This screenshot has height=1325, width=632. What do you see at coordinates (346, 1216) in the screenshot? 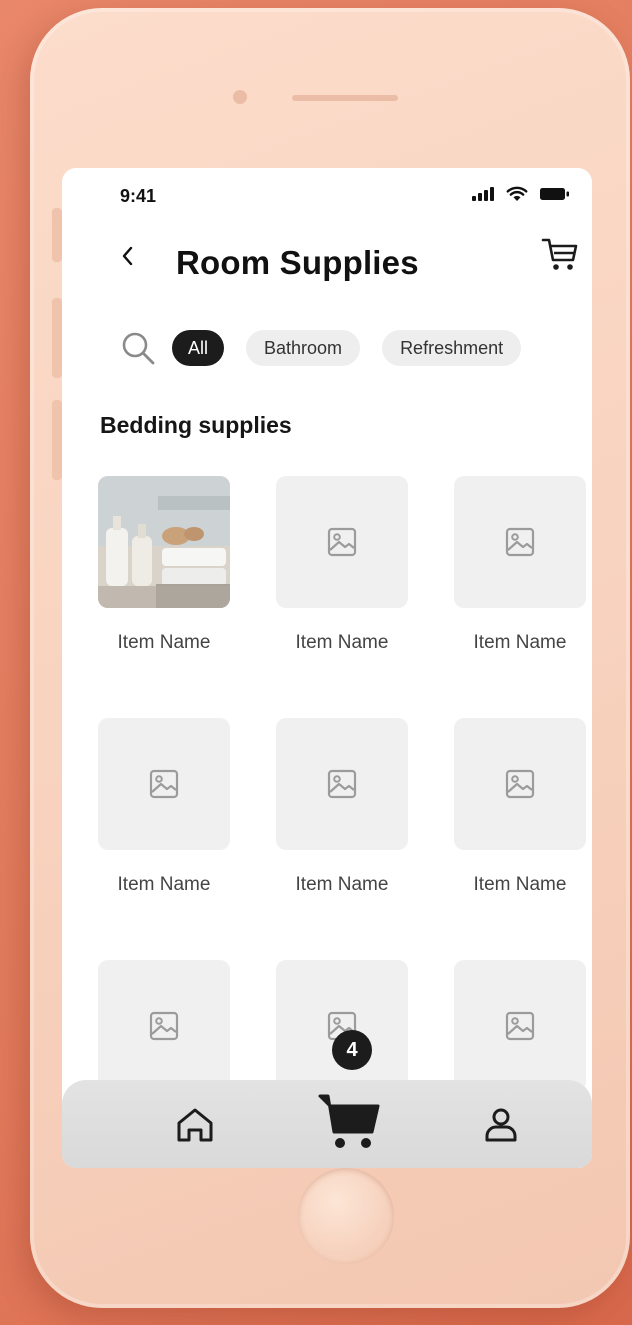
I see `home-hardware-button` at bounding box center [346, 1216].